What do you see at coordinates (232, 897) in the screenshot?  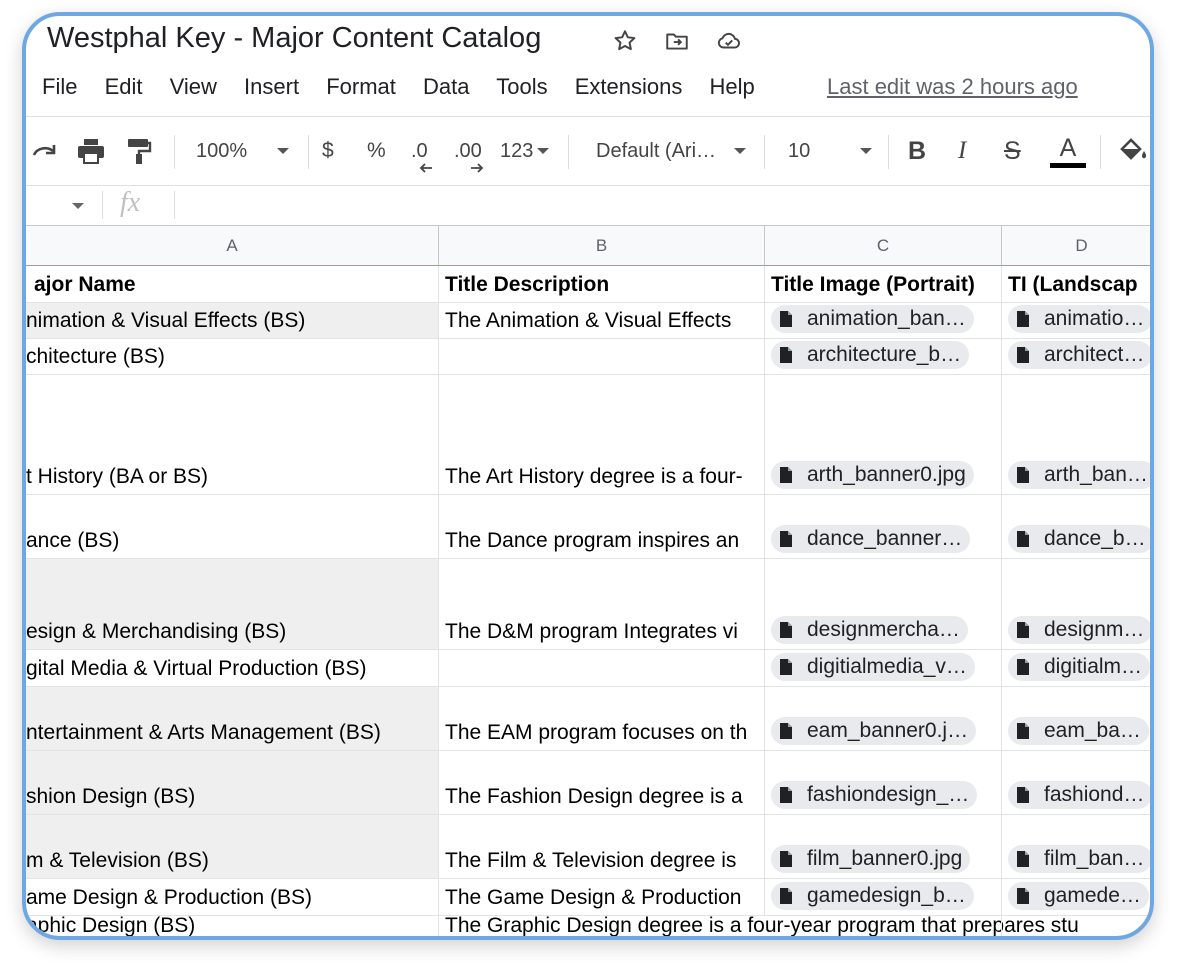 I see `cell-a: ame Design & Production (BS)` at bounding box center [232, 897].